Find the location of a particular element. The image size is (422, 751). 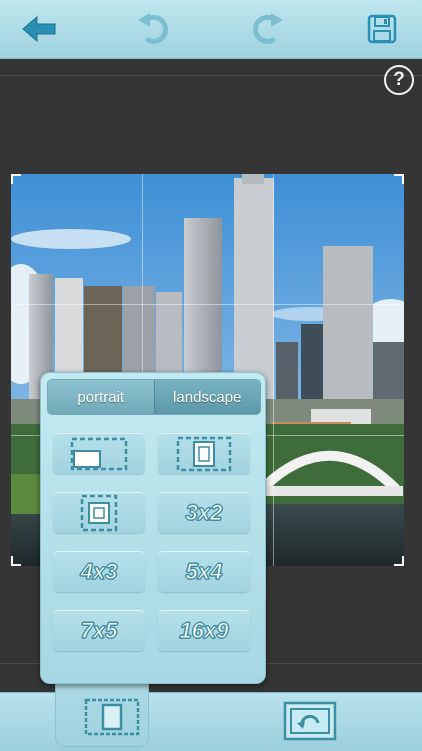

ratio-16x9-option: 16x9 is located at coordinates (204, 630).